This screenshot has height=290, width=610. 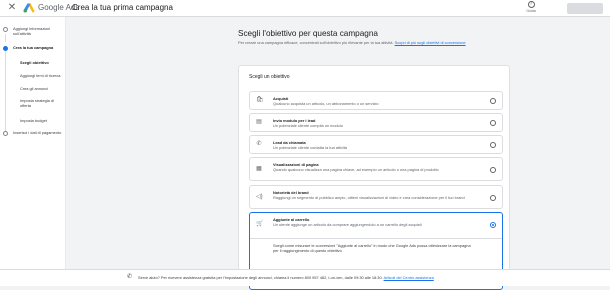 I want to click on radio-button-selected, so click(x=493, y=225).